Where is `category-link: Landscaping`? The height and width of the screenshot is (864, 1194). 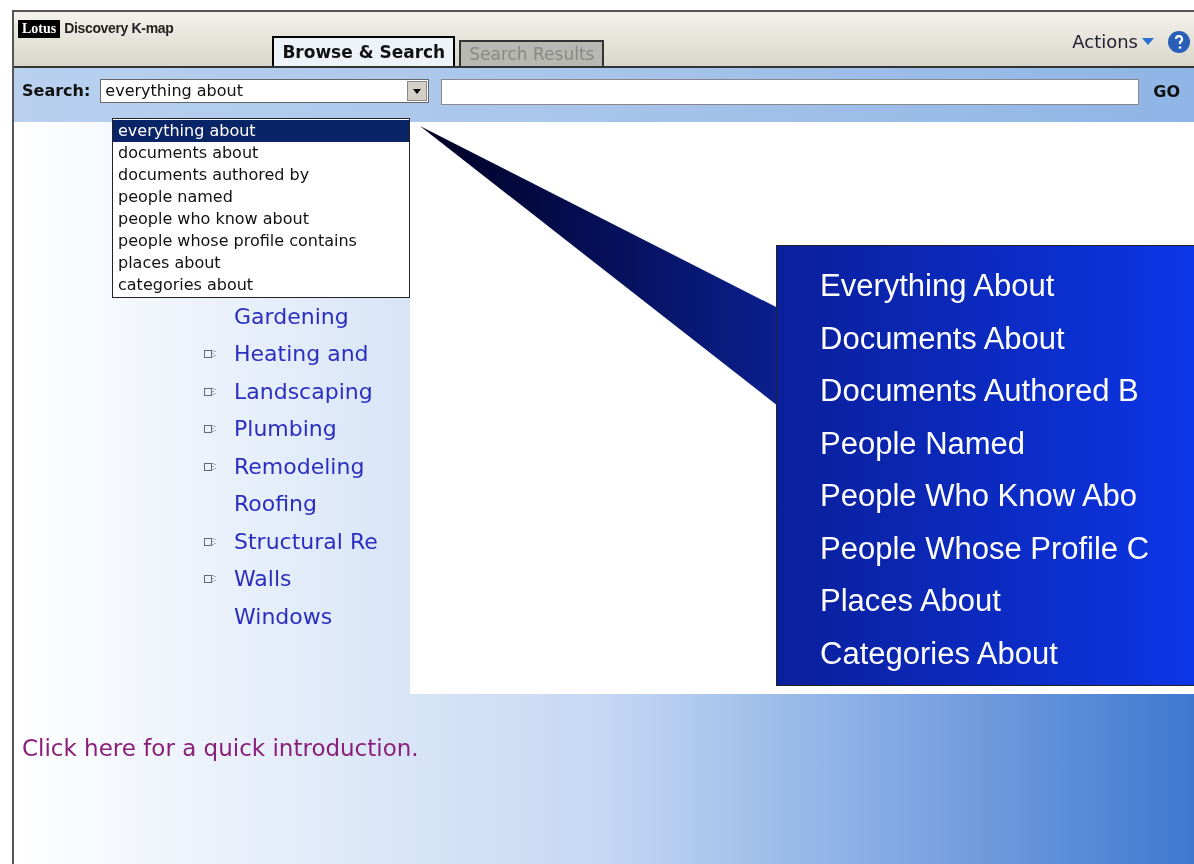
category-link: Landscaping is located at coordinates (303, 391).